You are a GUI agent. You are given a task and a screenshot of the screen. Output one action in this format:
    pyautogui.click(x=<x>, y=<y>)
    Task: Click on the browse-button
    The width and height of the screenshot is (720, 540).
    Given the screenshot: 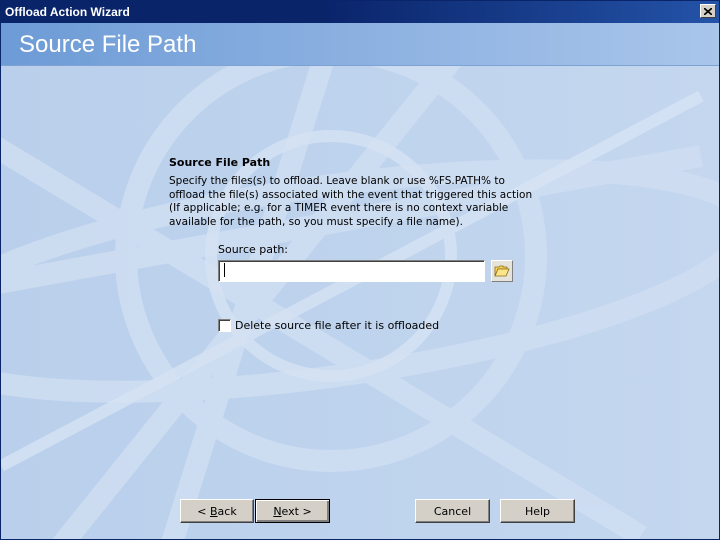 What is the action you would take?
    pyautogui.click(x=502, y=271)
    